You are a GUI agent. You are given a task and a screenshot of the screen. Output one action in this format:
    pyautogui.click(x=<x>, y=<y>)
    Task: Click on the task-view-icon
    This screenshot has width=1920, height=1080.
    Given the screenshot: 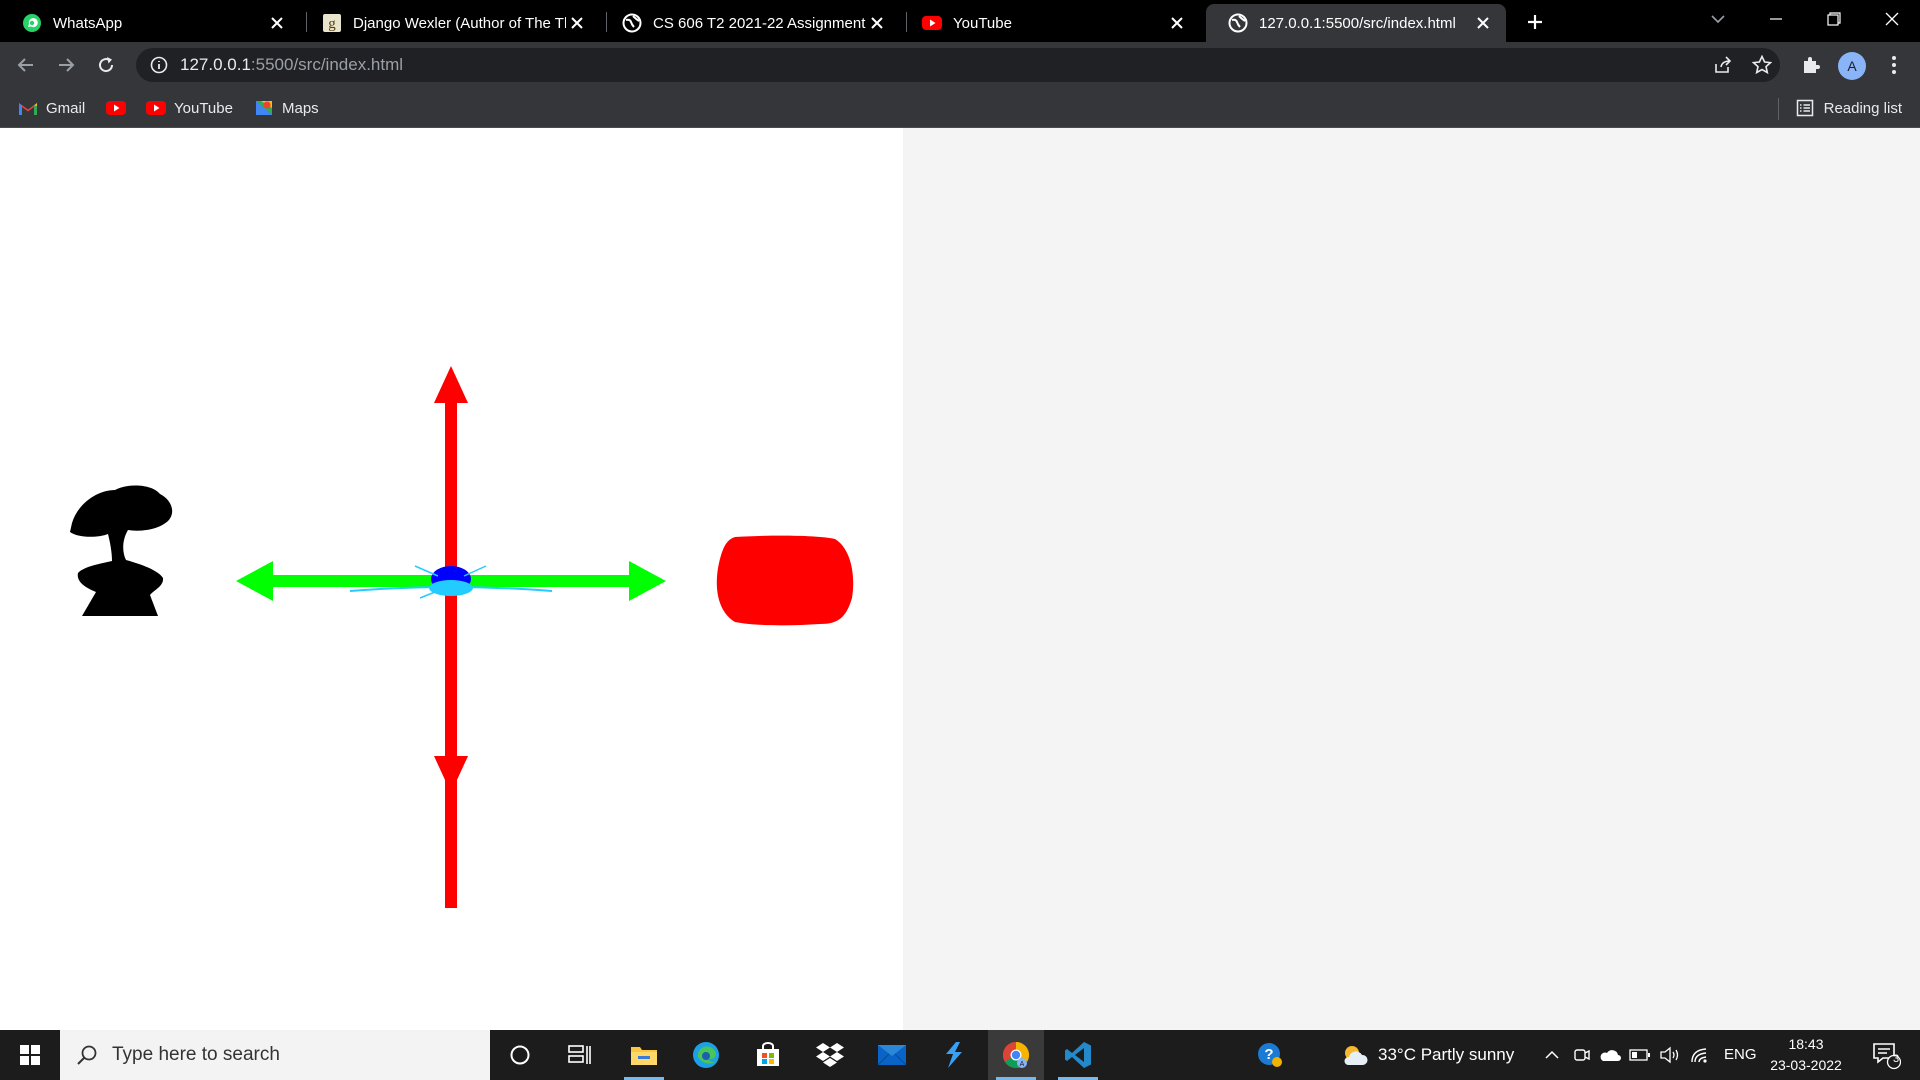 What is the action you would take?
    pyautogui.click(x=579, y=1054)
    